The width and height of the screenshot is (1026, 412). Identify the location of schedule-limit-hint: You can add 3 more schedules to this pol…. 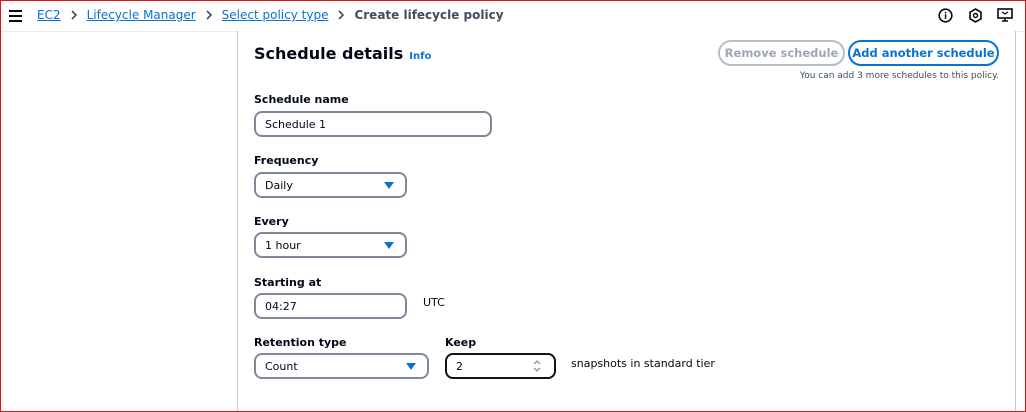
(899, 76).